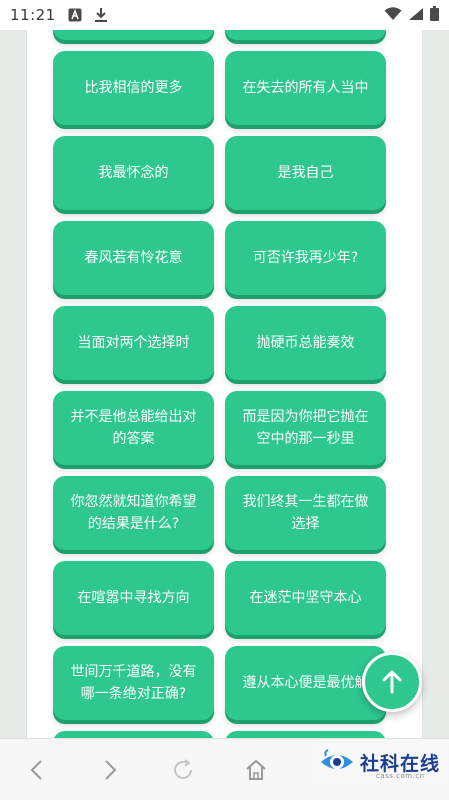 This screenshot has height=800, width=449. I want to click on signal-icon, so click(416, 15).